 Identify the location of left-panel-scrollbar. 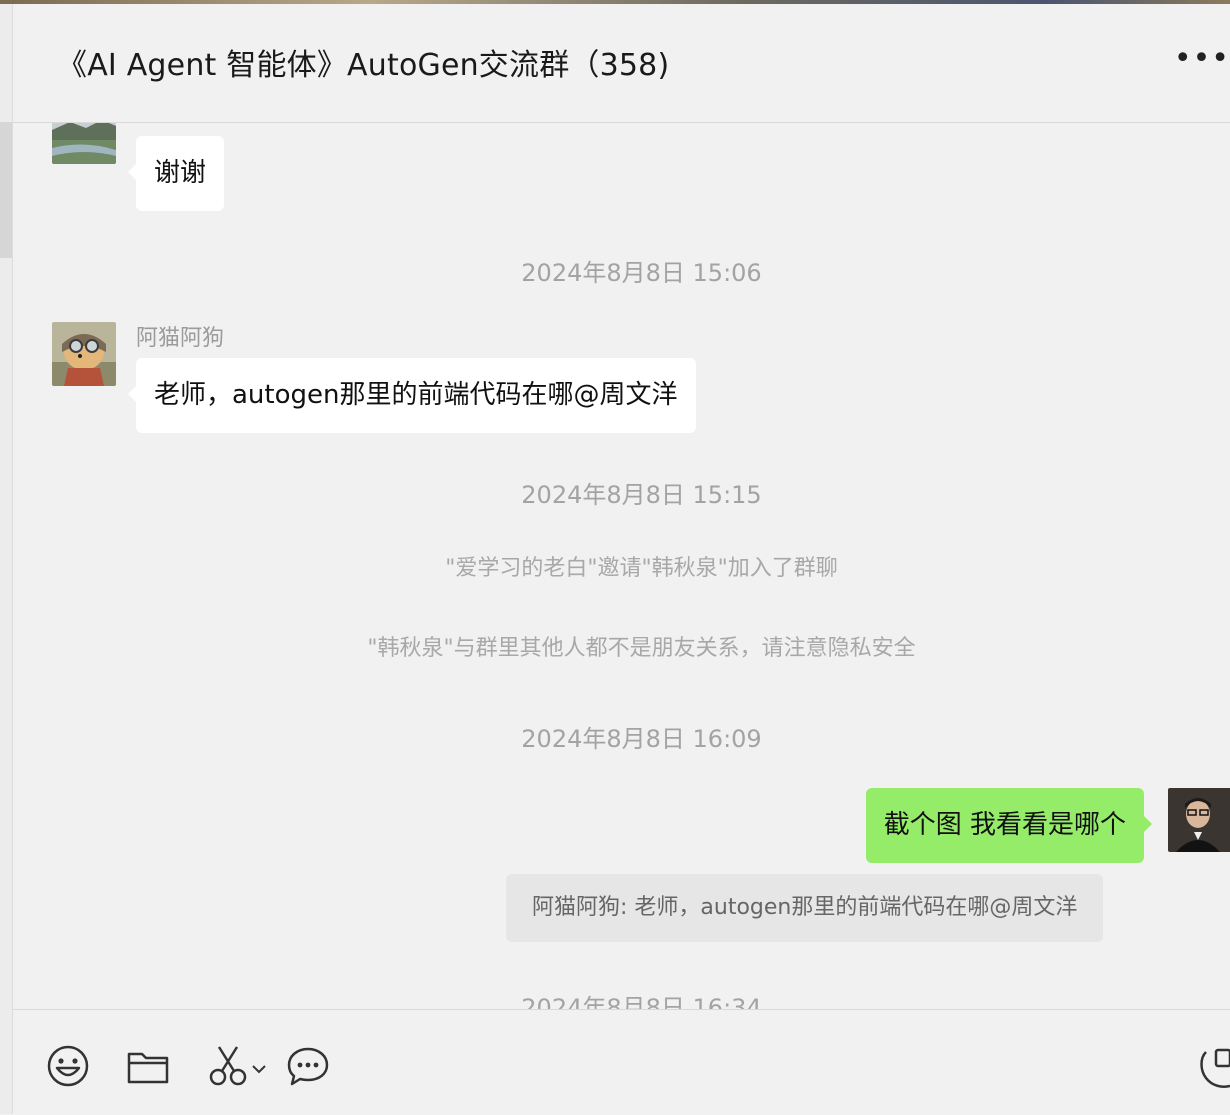
(6, 190).